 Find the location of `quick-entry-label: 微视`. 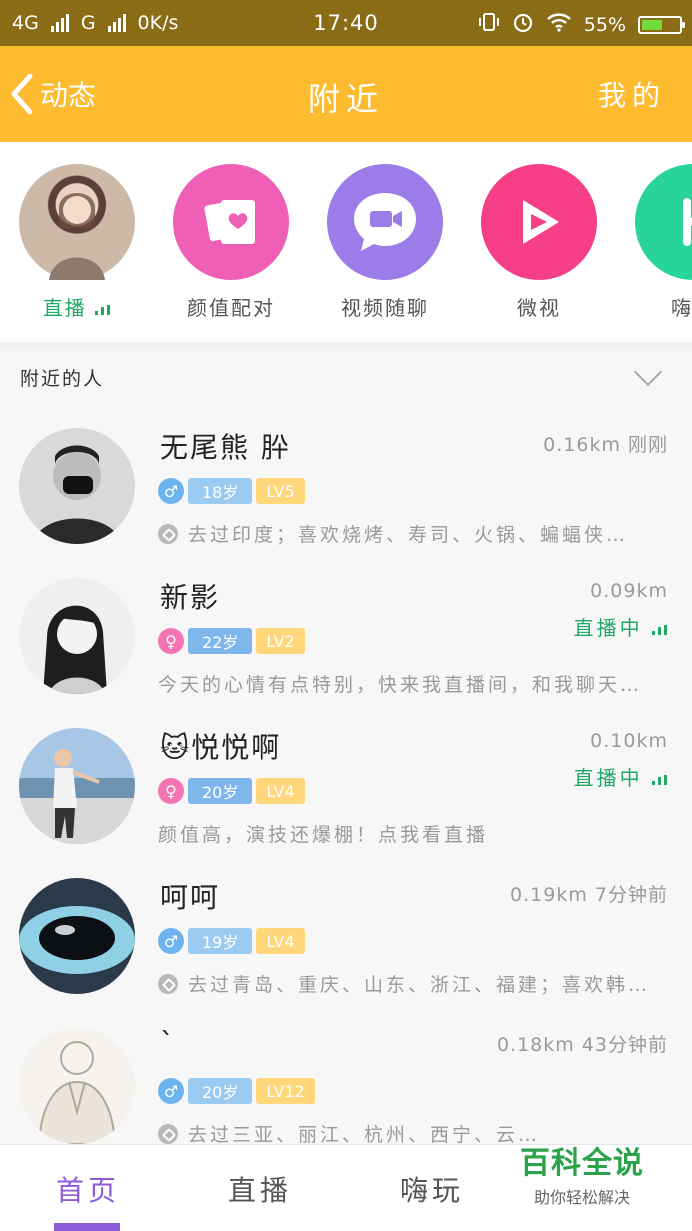

quick-entry-label: 微视 is located at coordinates (539, 308).